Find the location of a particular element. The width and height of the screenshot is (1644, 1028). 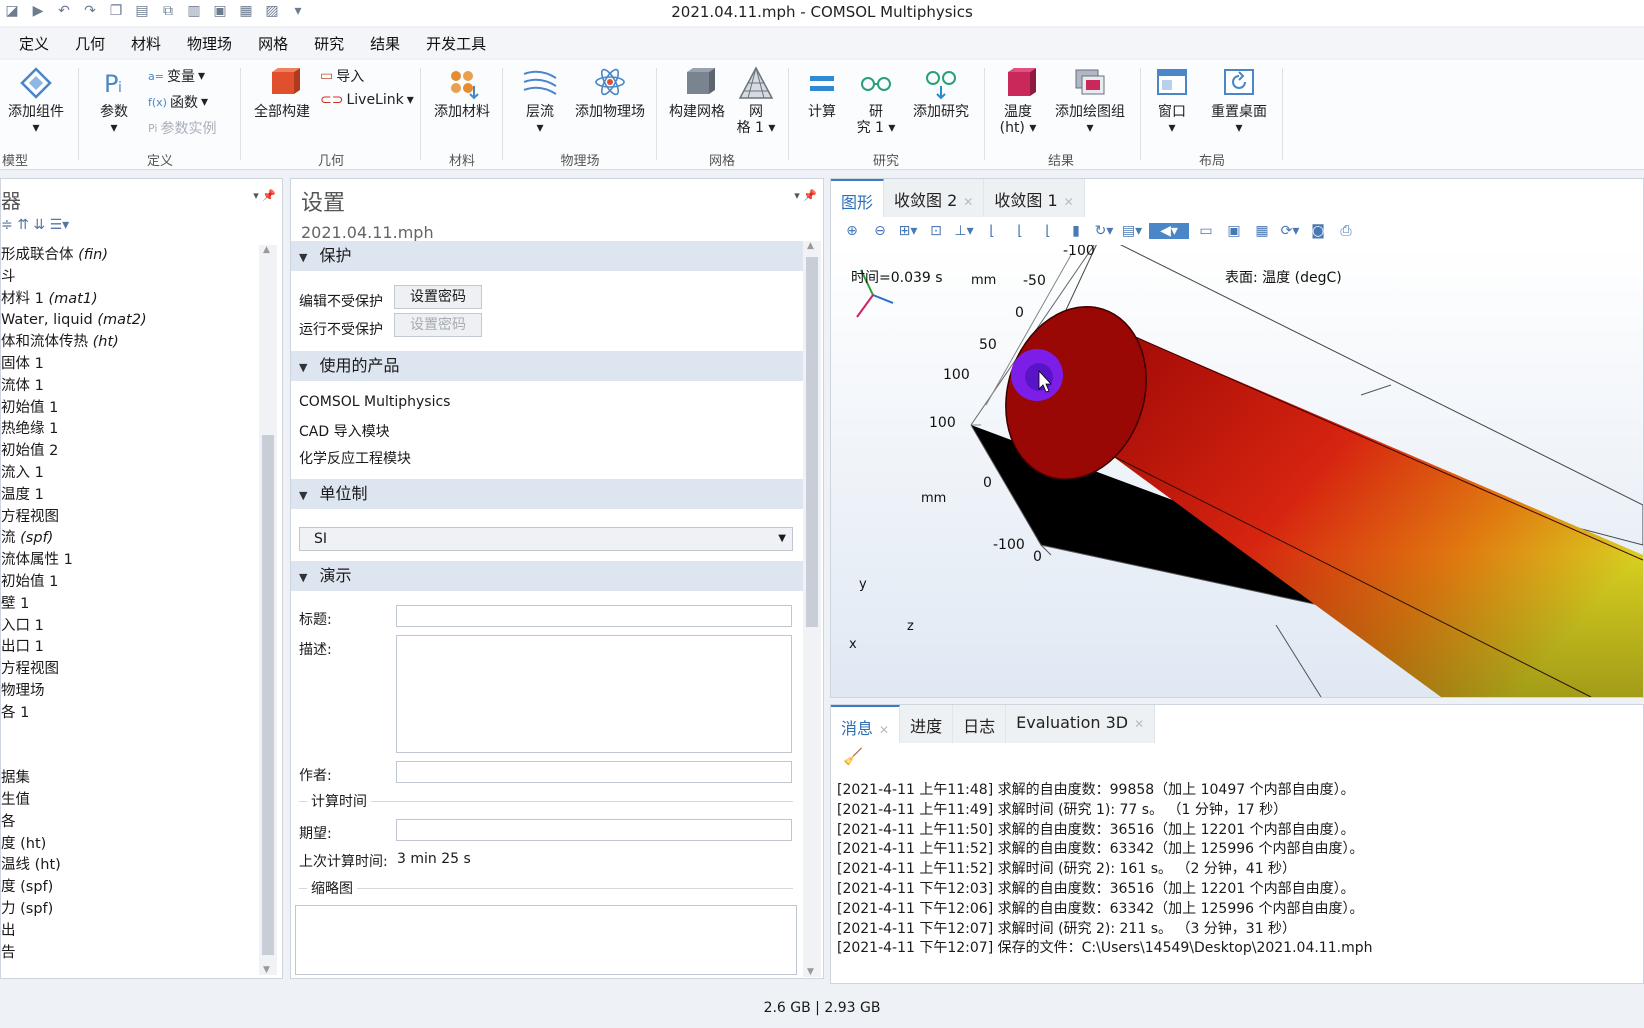

description-textarea is located at coordinates (594, 694).